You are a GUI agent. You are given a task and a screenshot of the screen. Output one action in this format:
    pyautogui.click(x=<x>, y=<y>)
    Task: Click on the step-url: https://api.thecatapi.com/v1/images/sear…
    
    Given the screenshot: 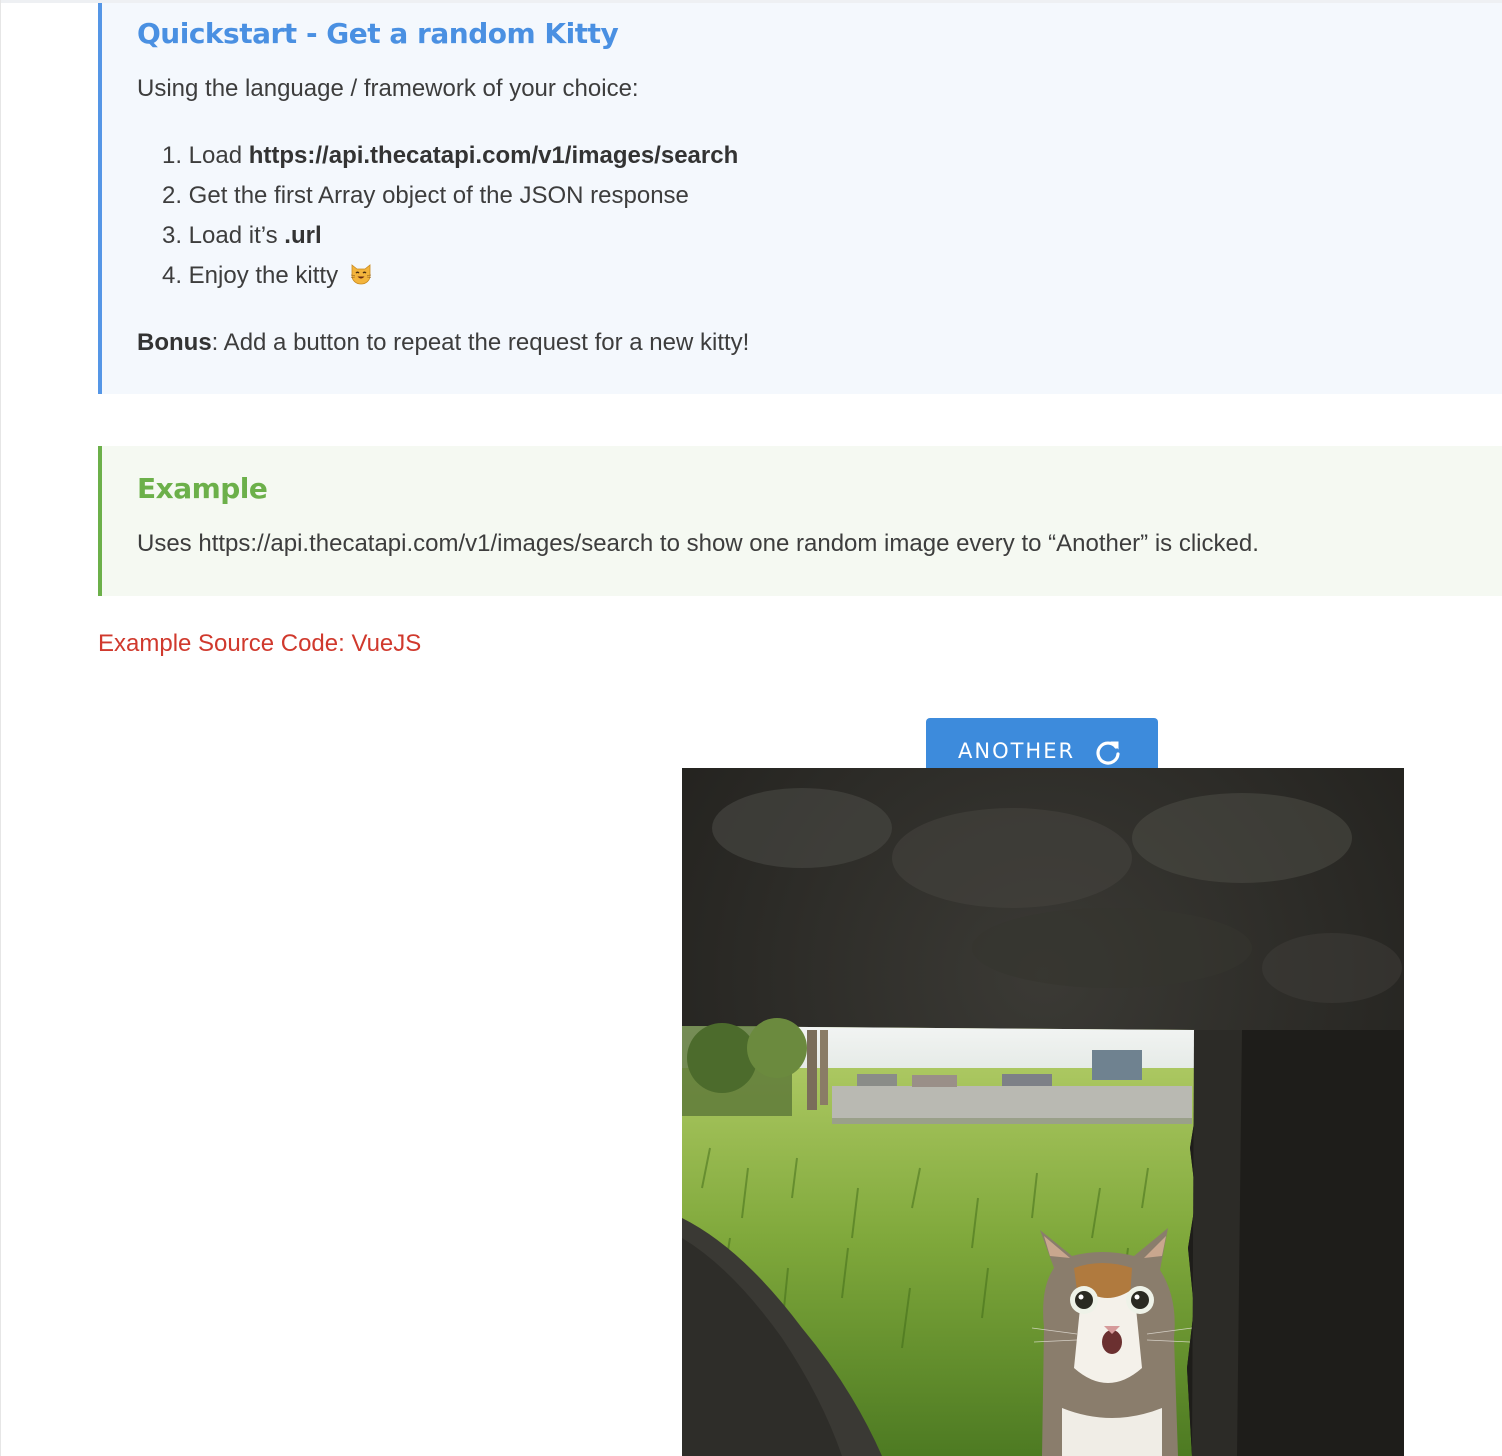 What is the action you would take?
    pyautogui.click(x=493, y=155)
    